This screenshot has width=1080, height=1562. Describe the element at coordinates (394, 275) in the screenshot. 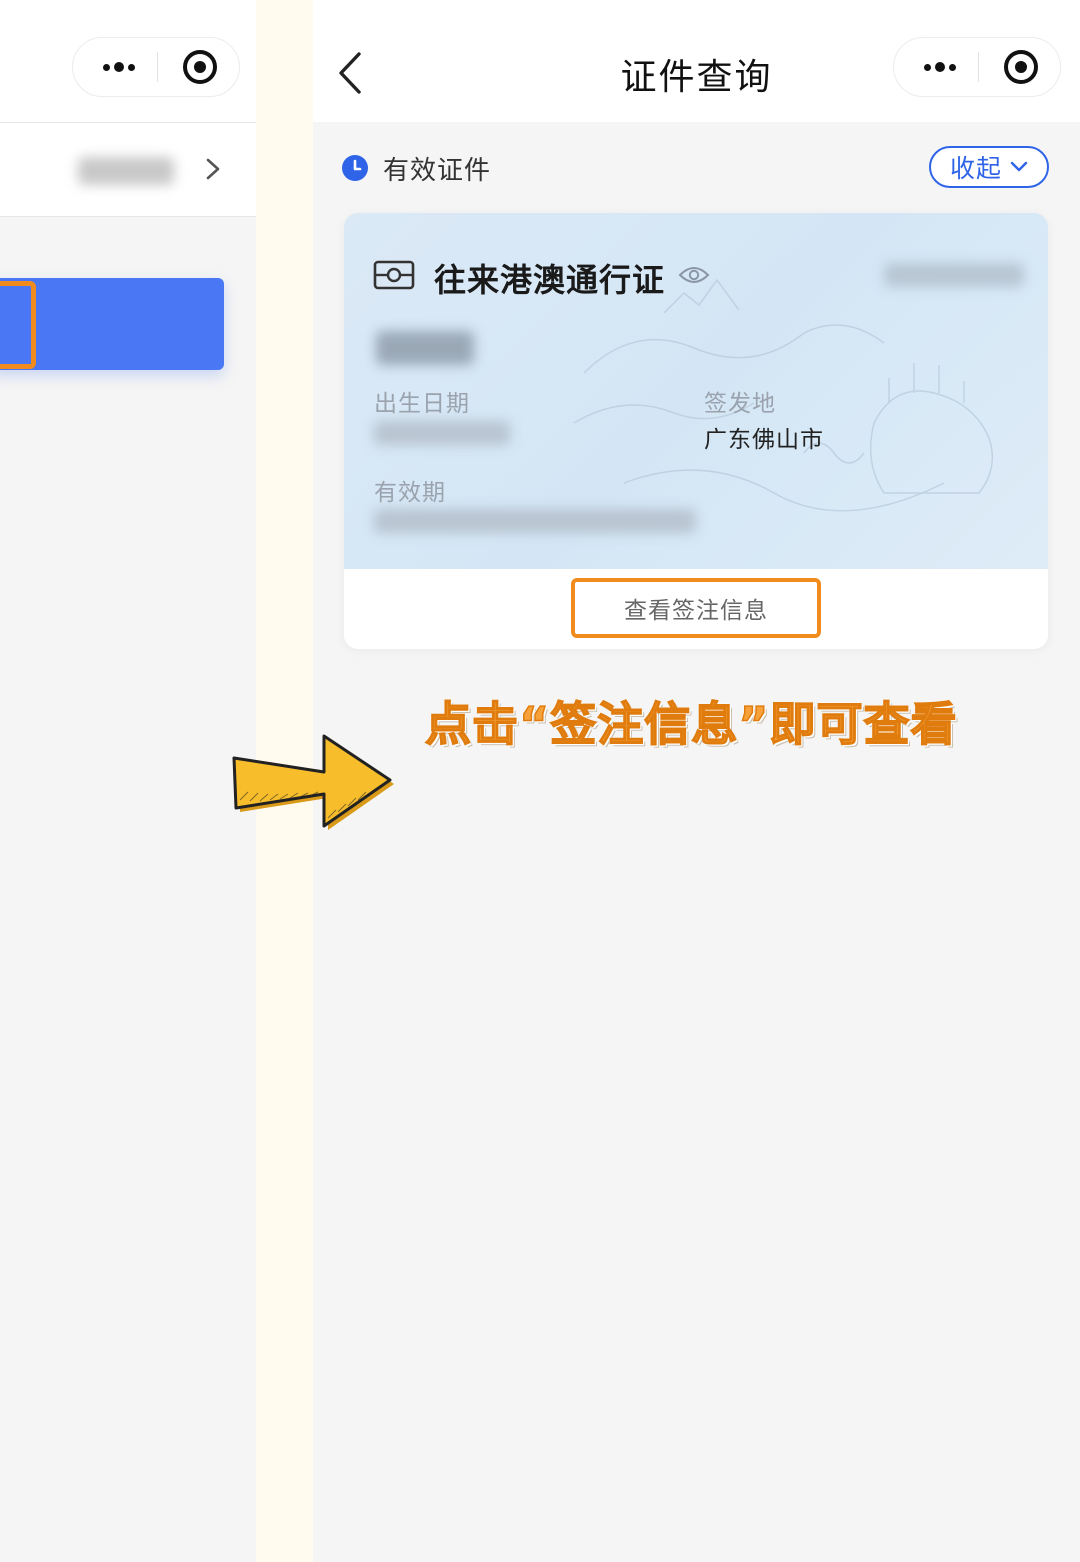

I see `id-card-icon` at that location.